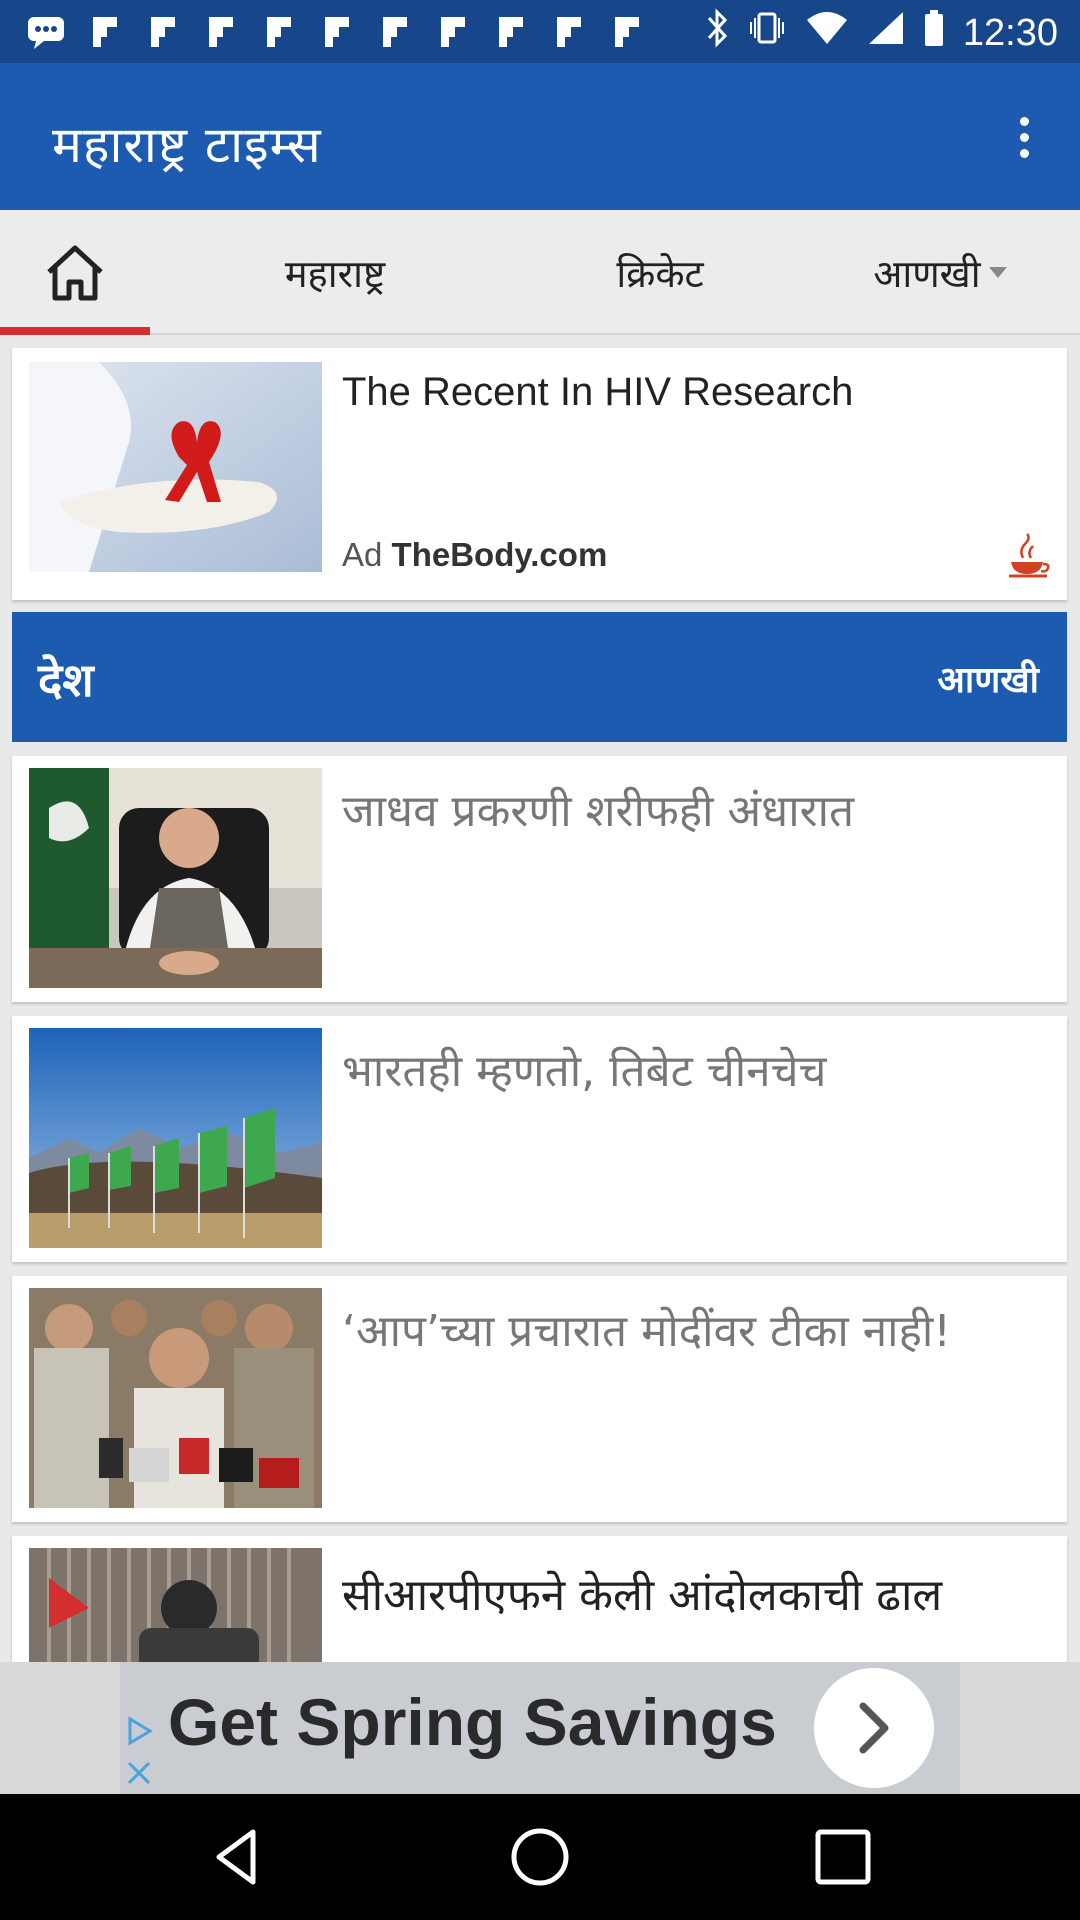 The width and height of the screenshot is (1080, 1920). I want to click on home-icon, so click(75, 272).